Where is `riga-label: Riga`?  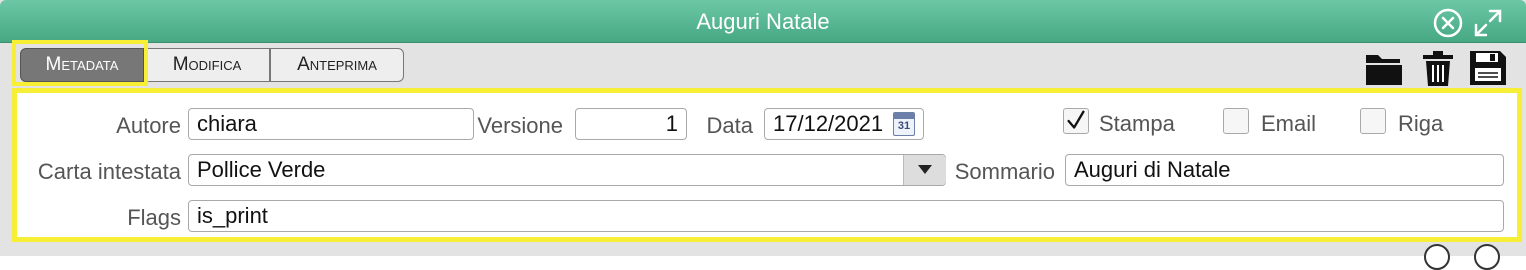
riga-label: Riga is located at coordinates (1421, 123).